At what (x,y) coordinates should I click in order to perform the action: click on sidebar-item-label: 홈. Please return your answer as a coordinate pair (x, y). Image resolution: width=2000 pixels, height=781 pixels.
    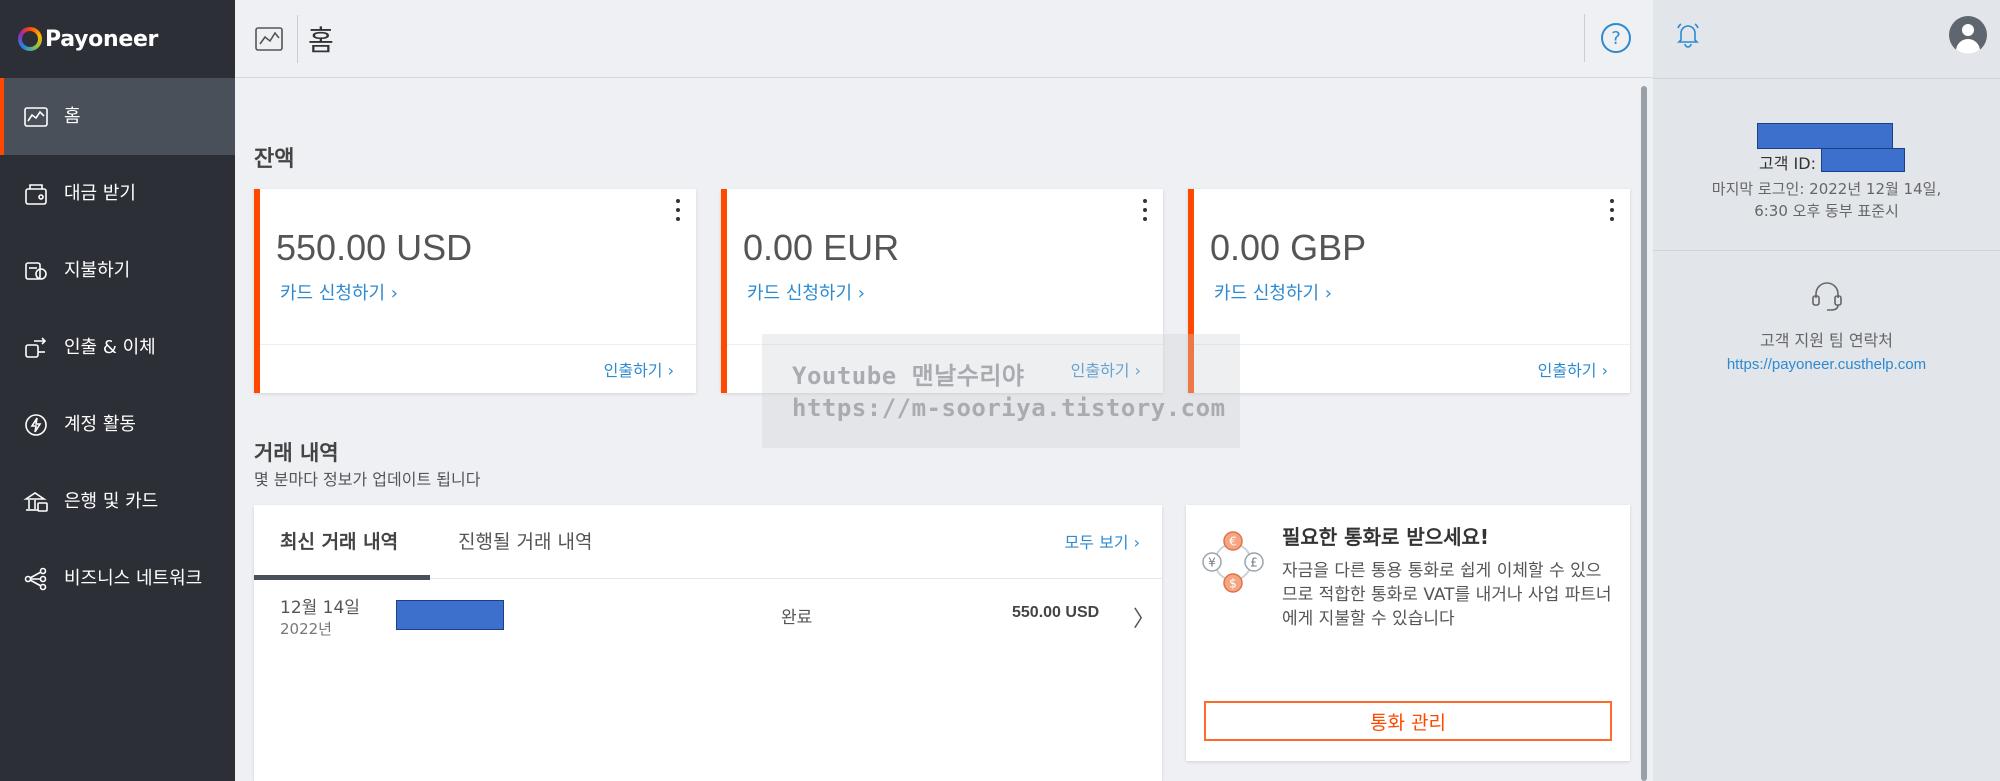
    Looking at the image, I should click on (72, 116).